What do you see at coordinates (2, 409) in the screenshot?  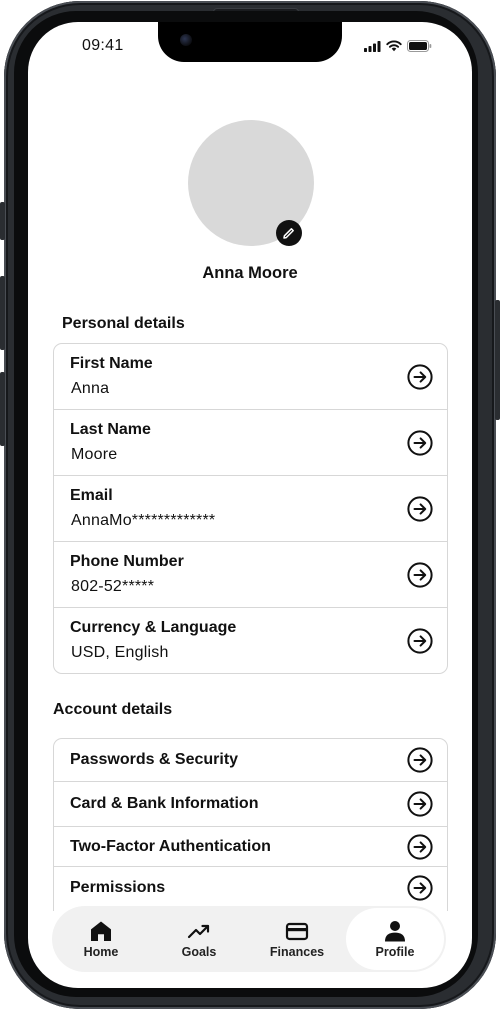 I see `volume-down-button` at bounding box center [2, 409].